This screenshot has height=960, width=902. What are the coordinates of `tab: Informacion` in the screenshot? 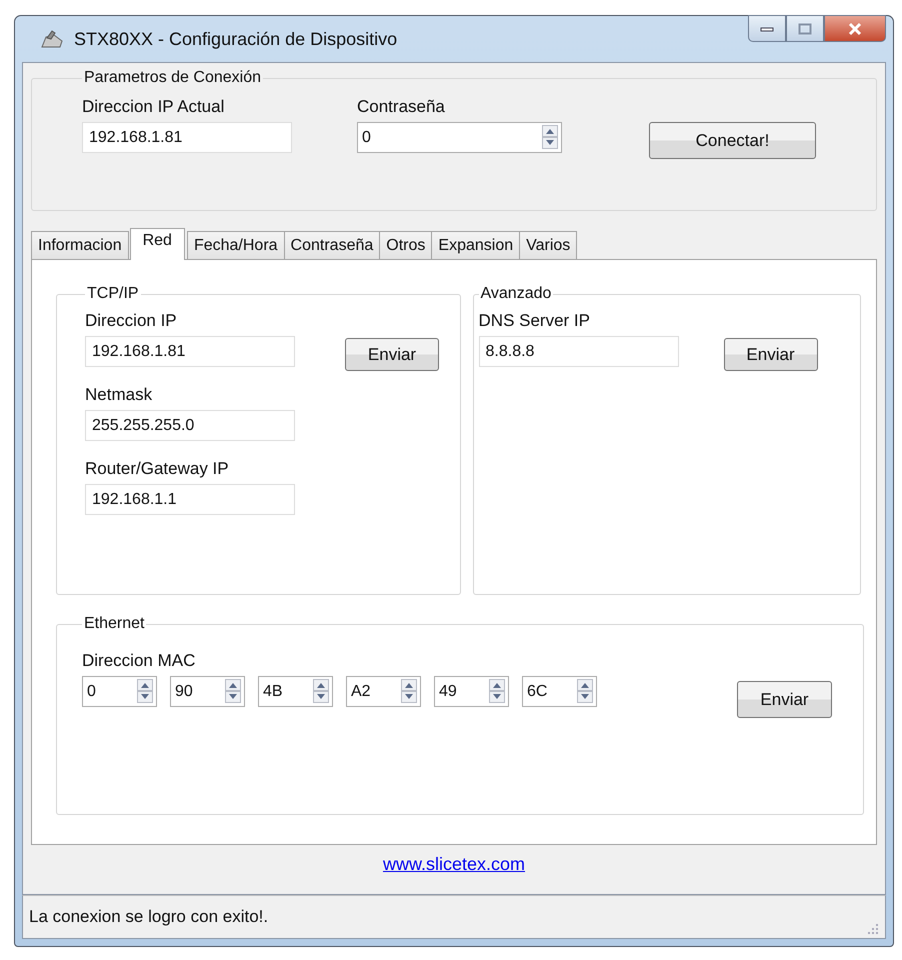 It's located at (80, 245).